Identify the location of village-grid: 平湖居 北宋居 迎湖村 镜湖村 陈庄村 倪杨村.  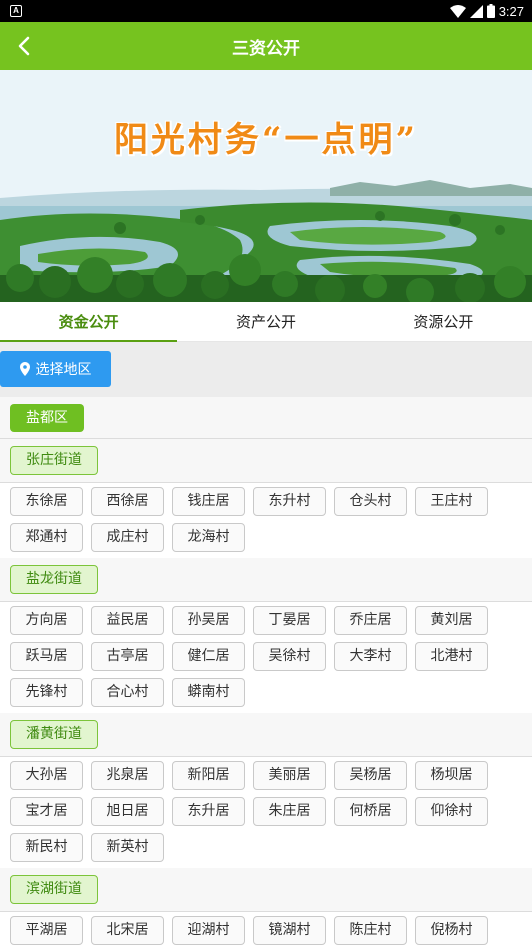
(266, 929).